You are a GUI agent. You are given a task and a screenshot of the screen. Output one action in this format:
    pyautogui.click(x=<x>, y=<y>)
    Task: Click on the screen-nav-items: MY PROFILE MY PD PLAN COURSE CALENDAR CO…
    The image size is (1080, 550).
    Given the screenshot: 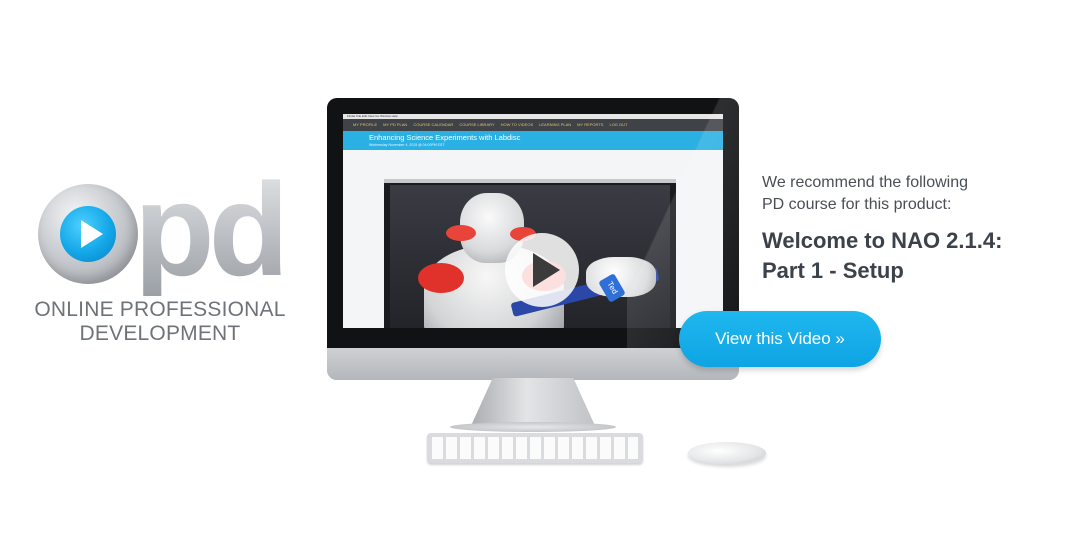 What is the action you would take?
    pyautogui.click(x=490, y=125)
    